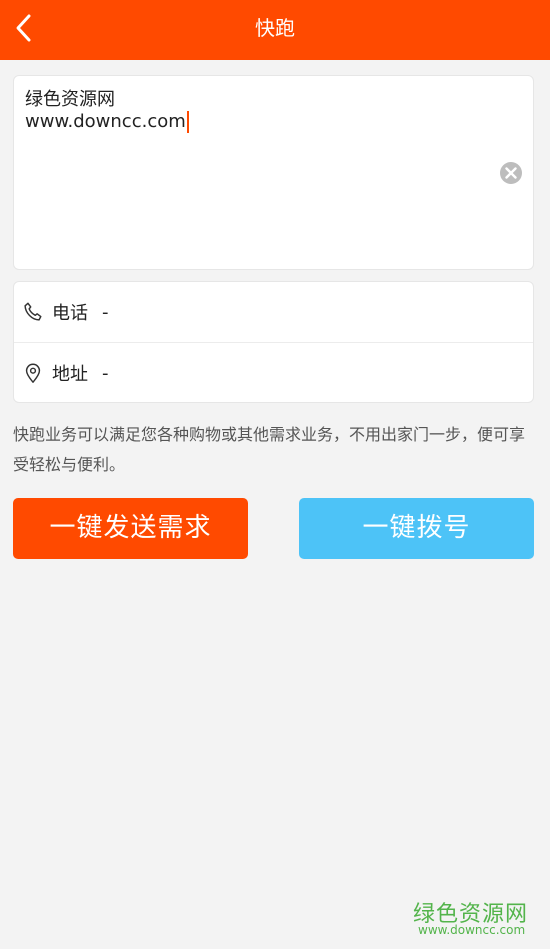  Describe the element at coordinates (187, 122) in the screenshot. I see `text-caret` at that location.